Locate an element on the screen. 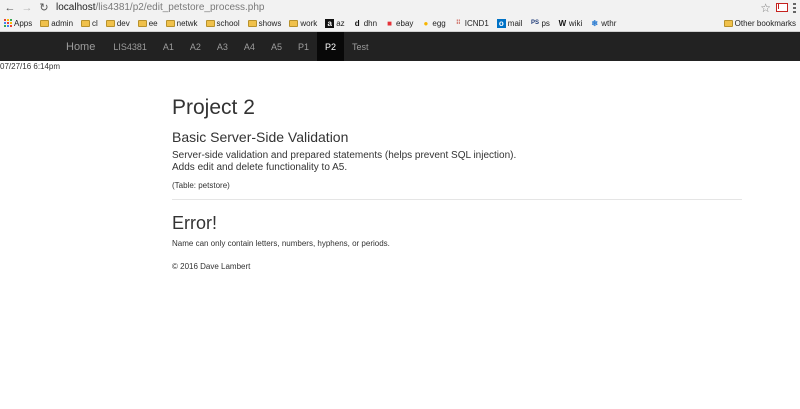  nav-item-p2: P2 is located at coordinates (330, 46).